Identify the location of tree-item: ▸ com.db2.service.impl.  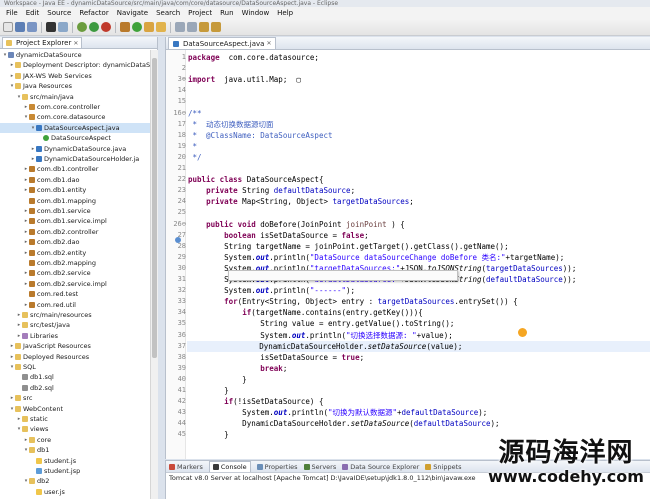
(75, 284).